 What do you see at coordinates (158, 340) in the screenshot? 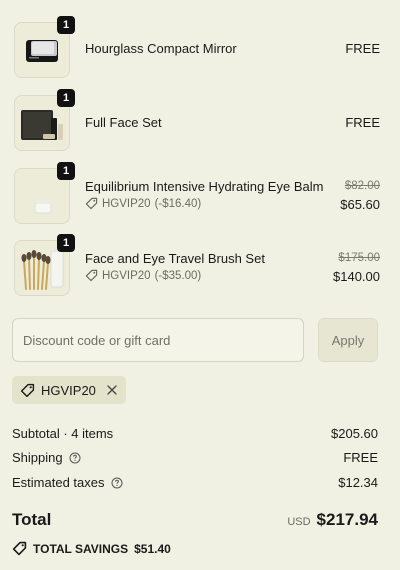
I see `discount-code-input` at bounding box center [158, 340].